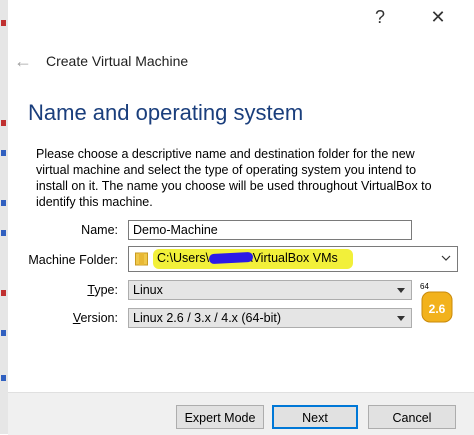 The image size is (474, 435). I want to click on machine-folder-combo: C:\Users\ \VirtualBox VMs, so click(293, 259).